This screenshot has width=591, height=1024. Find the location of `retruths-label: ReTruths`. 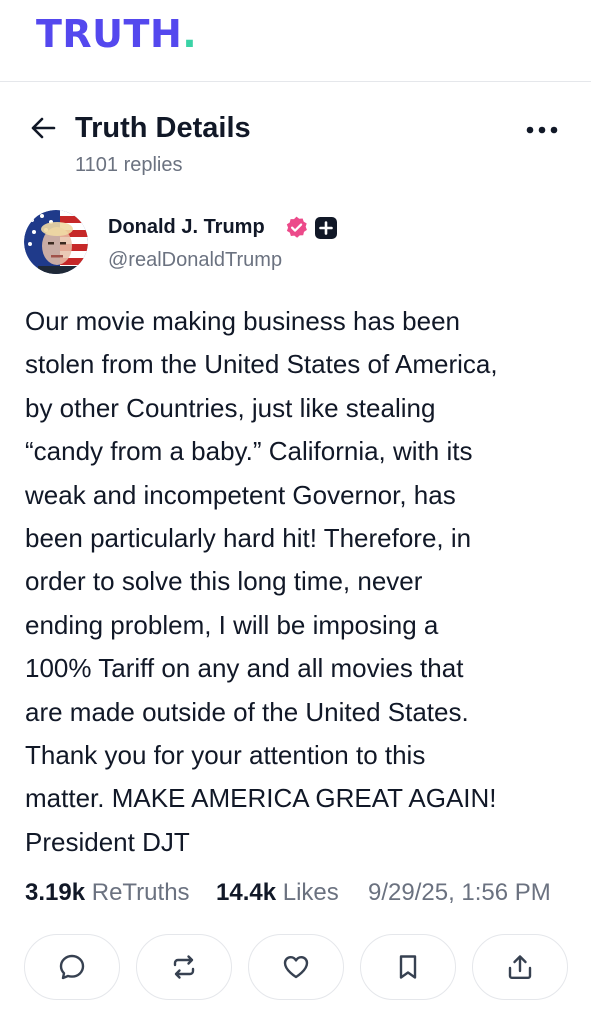

retruths-label: ReTruths is located at coordinates (140, 892).